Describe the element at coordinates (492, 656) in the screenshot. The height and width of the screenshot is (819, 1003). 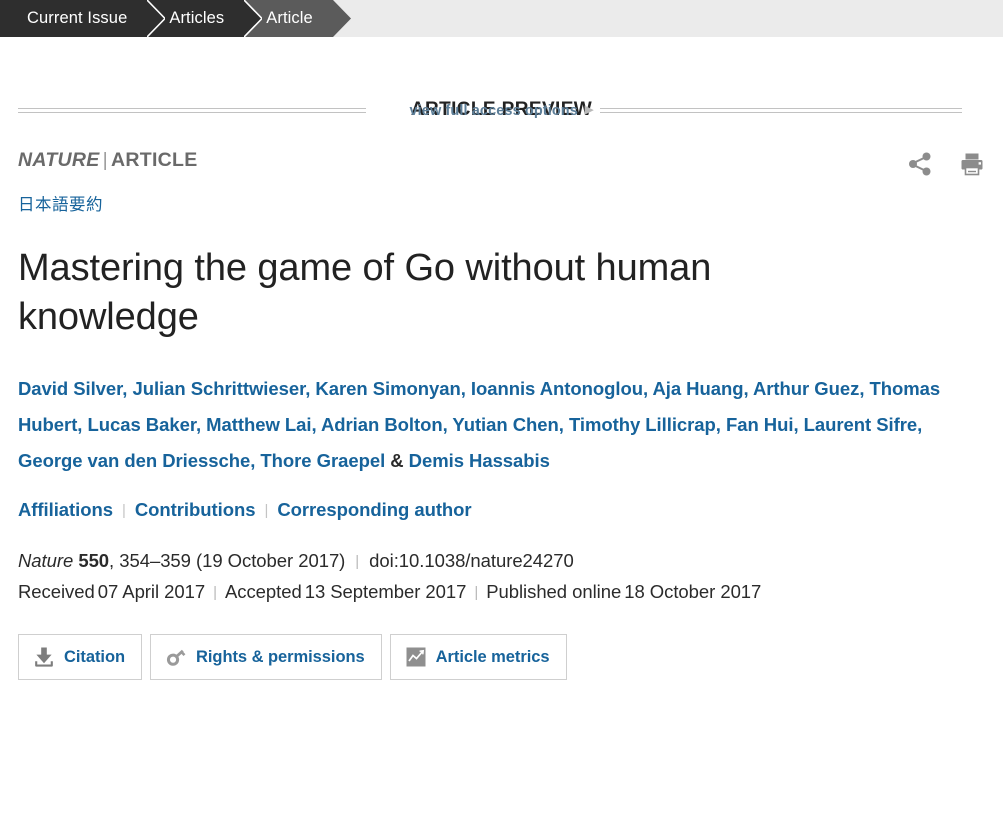
I see `article-metrics-button-label: Article metrics` at that location.